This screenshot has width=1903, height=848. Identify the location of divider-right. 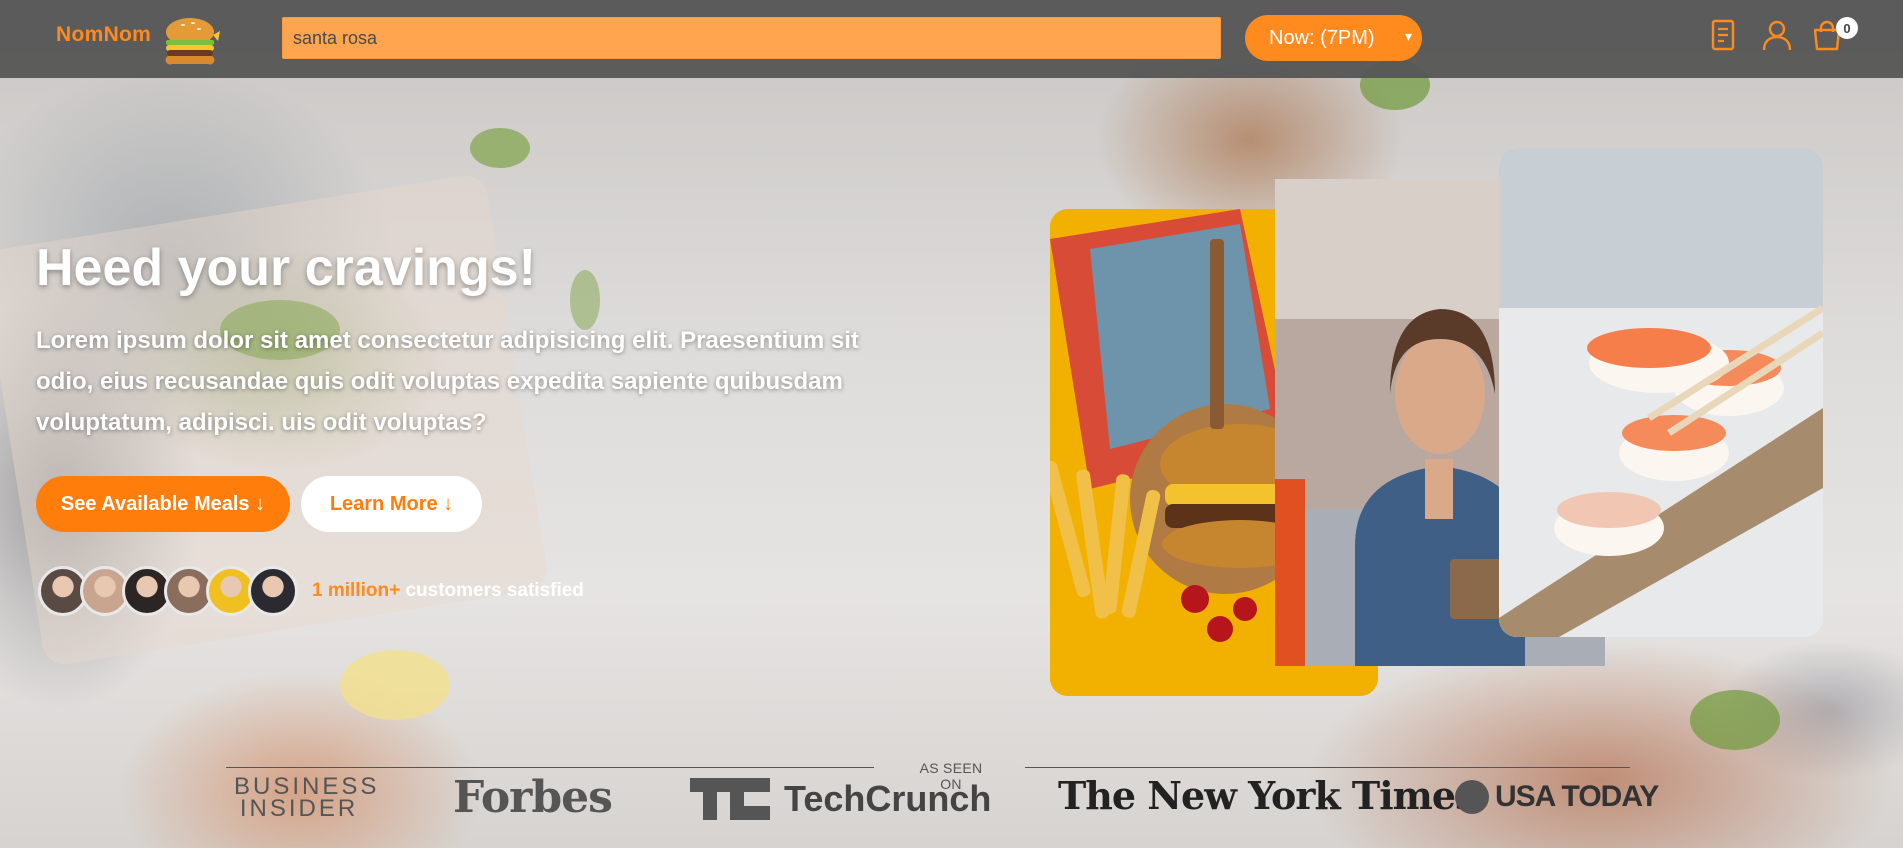
(1327, 767).